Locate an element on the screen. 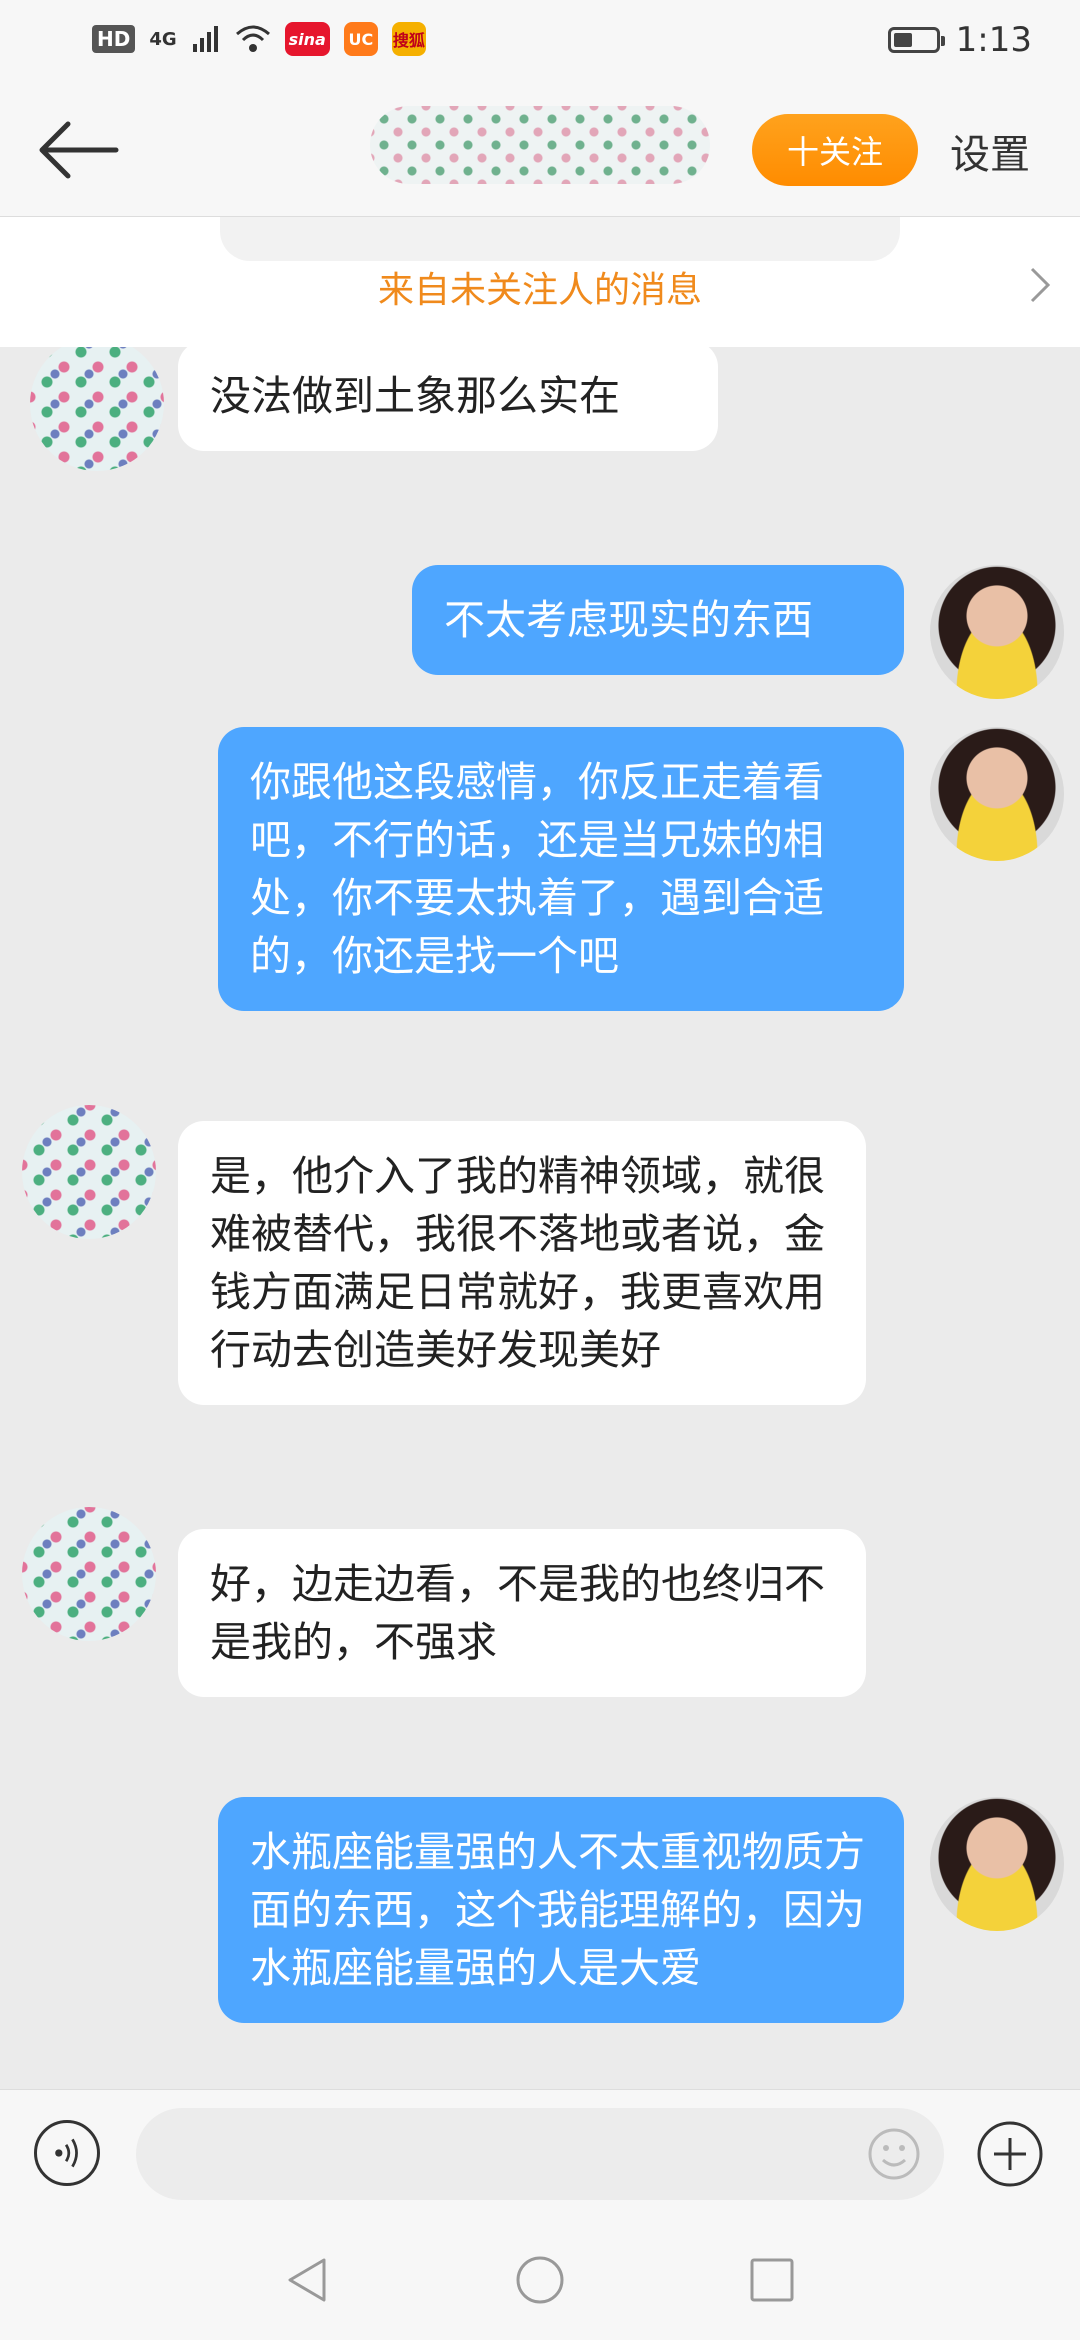 The image size is (1080, 2340). message-input-bar is located at coordinates (540, 2154).